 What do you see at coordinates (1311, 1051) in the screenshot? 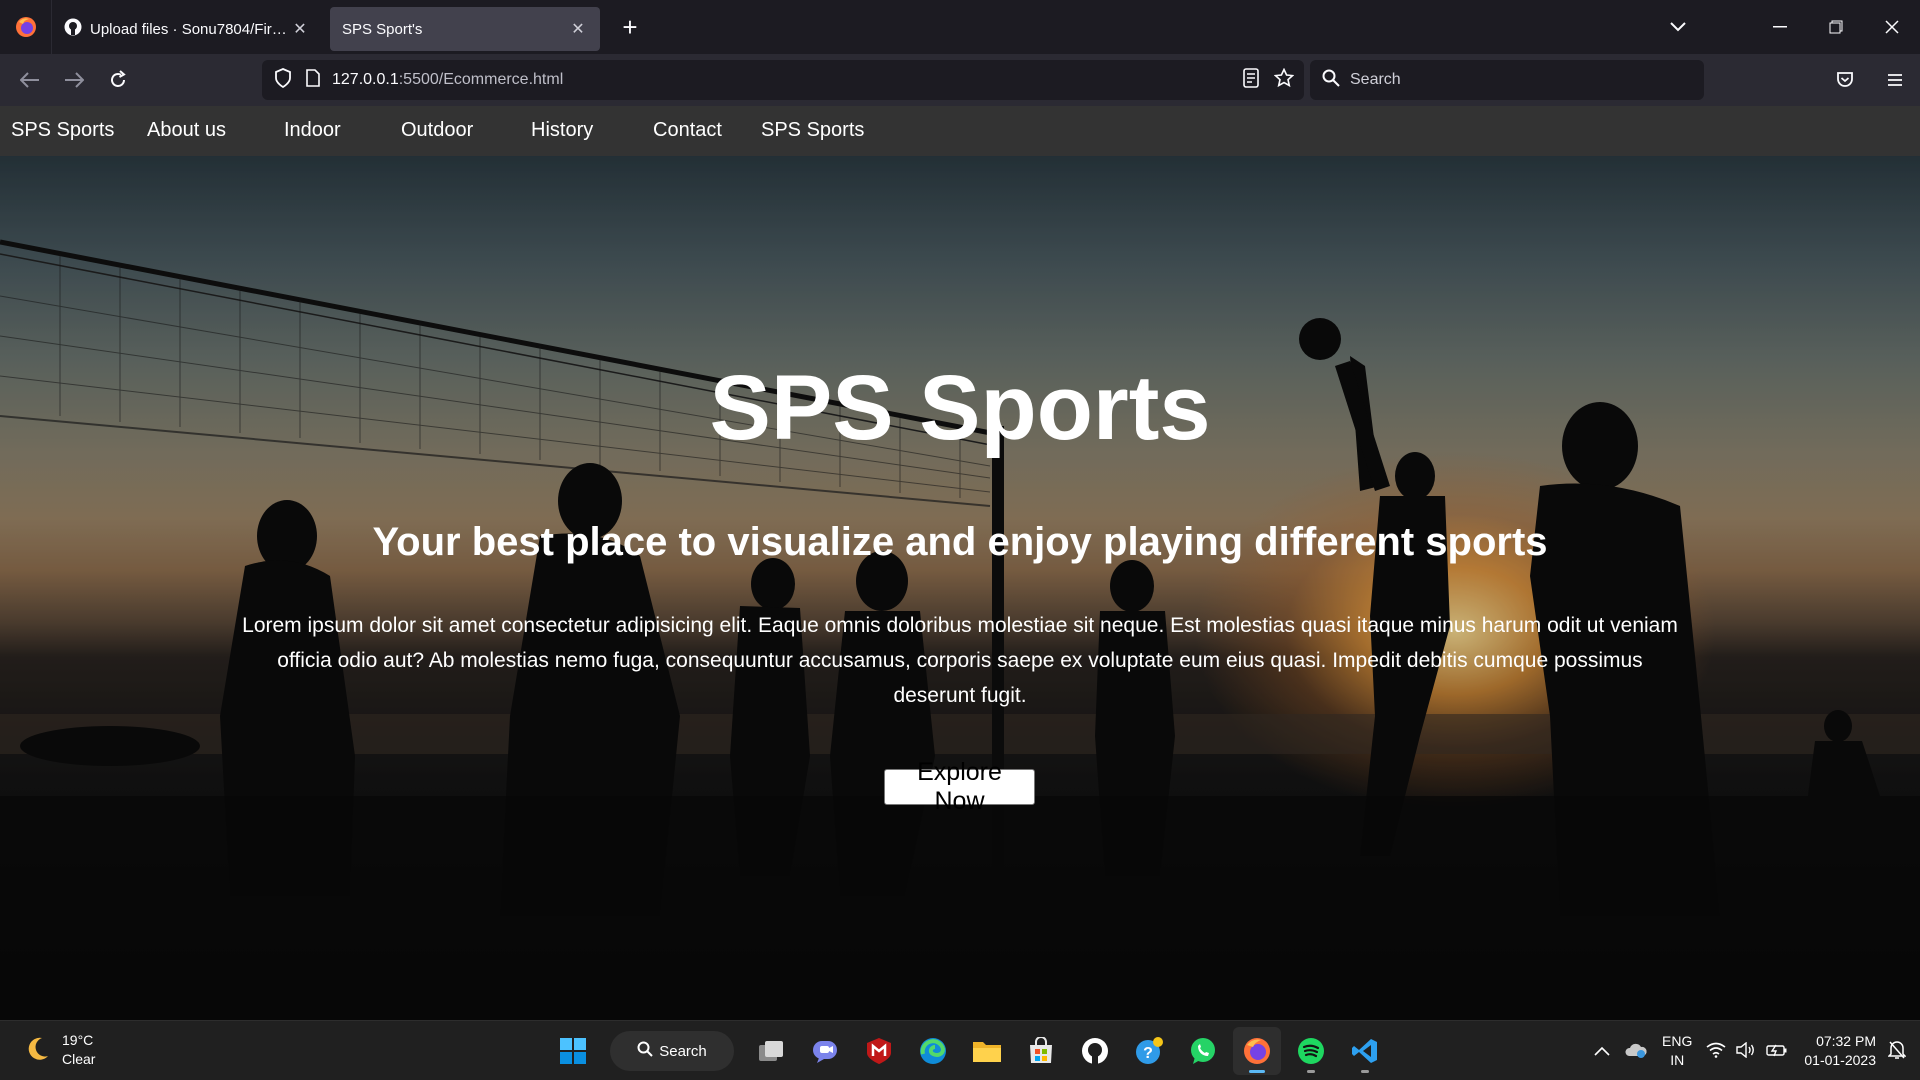
I see `spotify-icon` at bounding box center [1311, 1051].